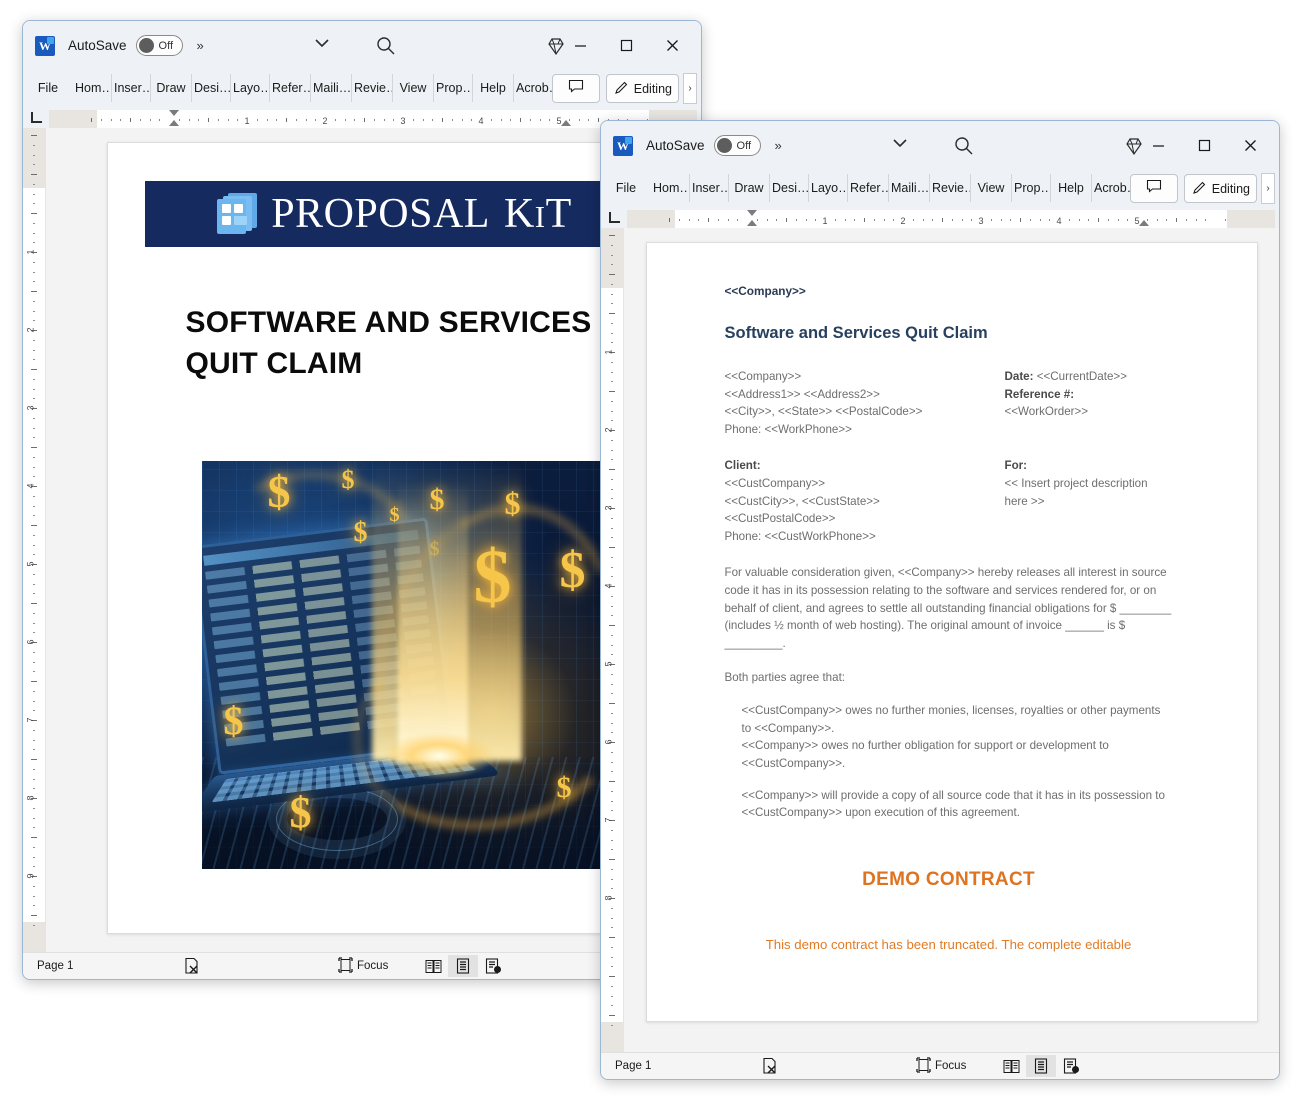 Image resolution: width=1300 pixels, height=1100 pixels. What do you see at coordinates (1046, 412) in the screenshot?
I see `reference-value: <<WorkOrder>>` at bounding box center [1046, 412].